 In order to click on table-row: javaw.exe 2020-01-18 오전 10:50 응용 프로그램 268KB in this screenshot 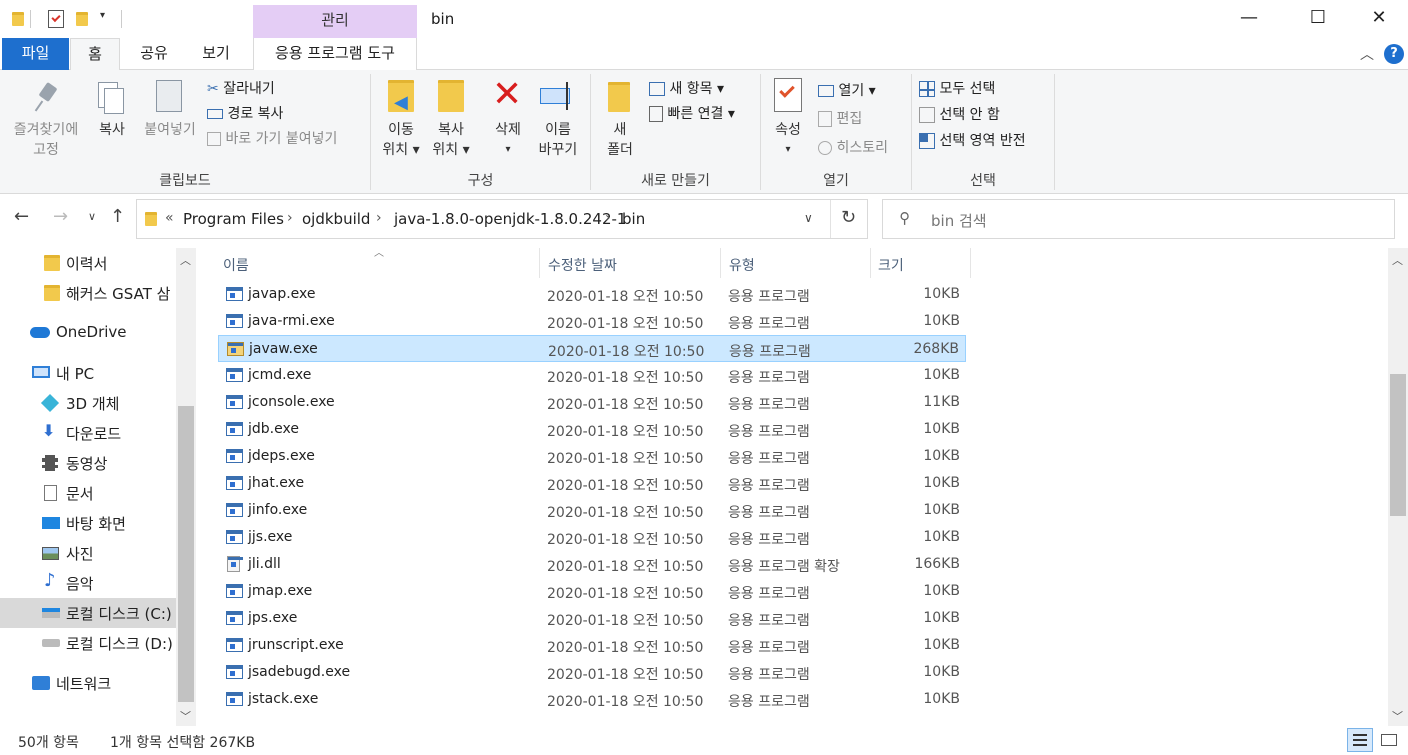, I will do `click(592, 348)`.